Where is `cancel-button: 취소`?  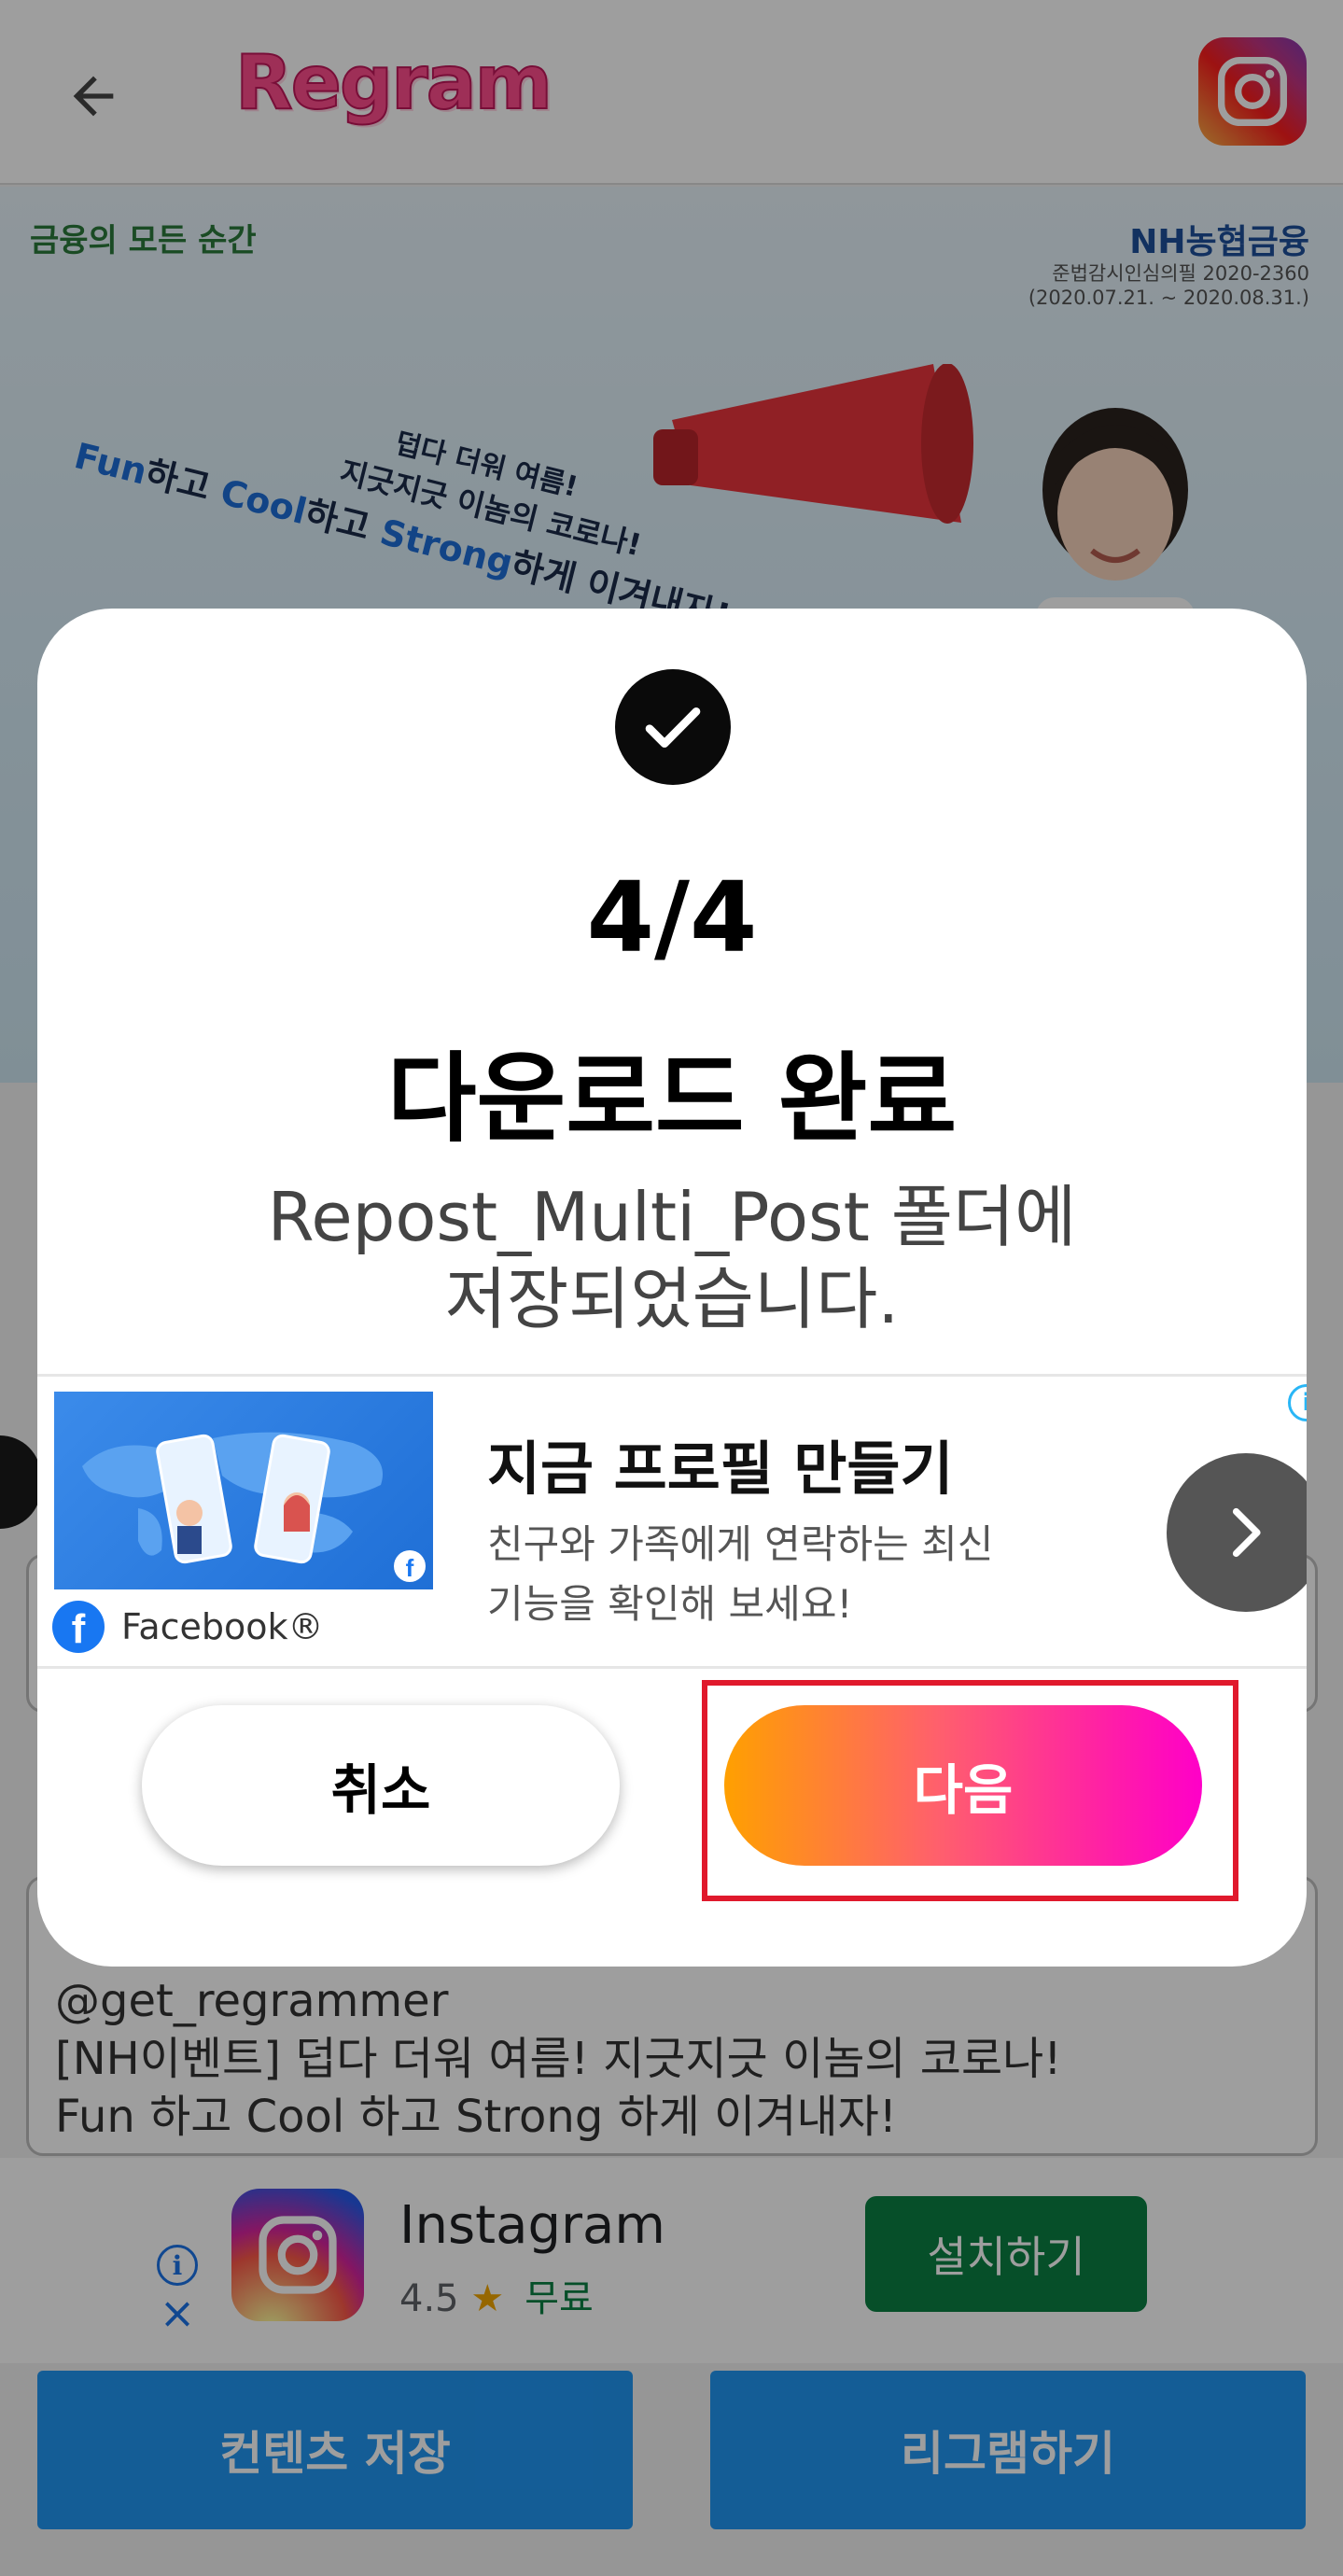
cancel-button: 취소 is located at coordinates (381, 1785).